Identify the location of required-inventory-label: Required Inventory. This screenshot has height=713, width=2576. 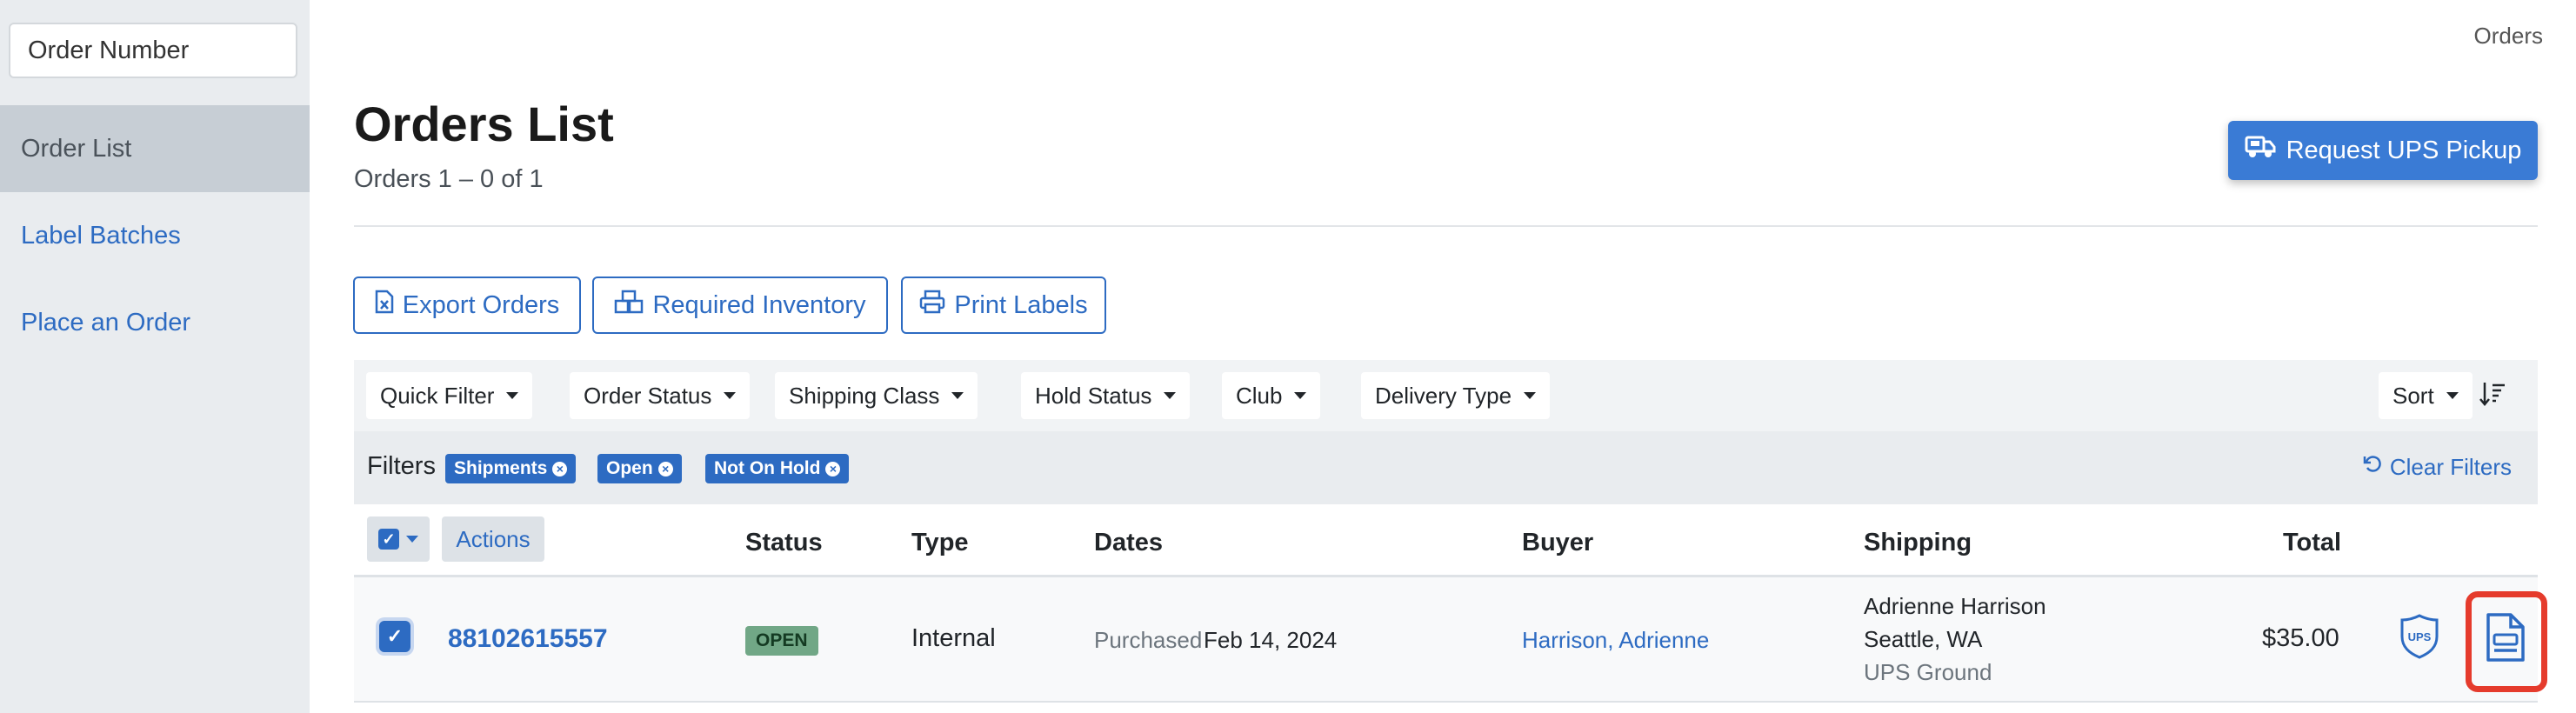
(759, 305).